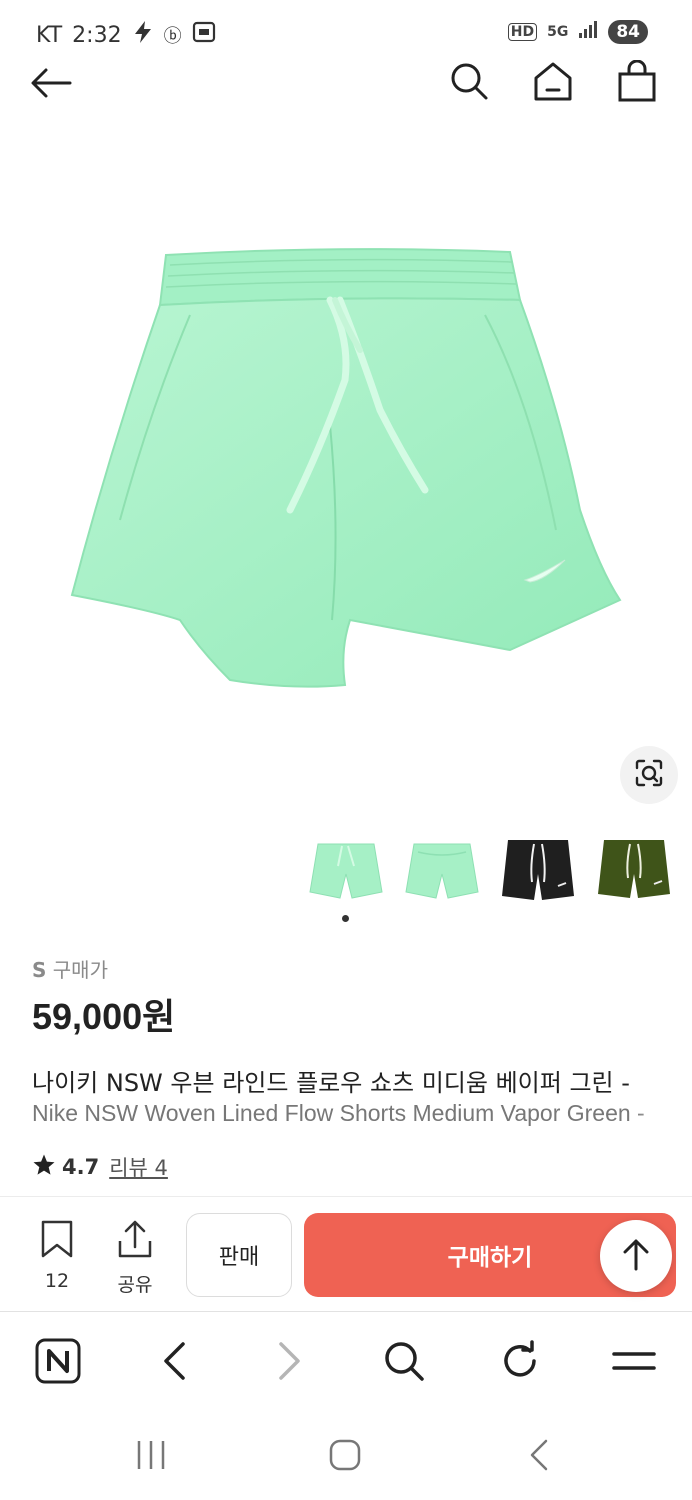 The width and height of the screenshot is (692, 1500). I want to click on thumbnail-black, so click(538, 870).